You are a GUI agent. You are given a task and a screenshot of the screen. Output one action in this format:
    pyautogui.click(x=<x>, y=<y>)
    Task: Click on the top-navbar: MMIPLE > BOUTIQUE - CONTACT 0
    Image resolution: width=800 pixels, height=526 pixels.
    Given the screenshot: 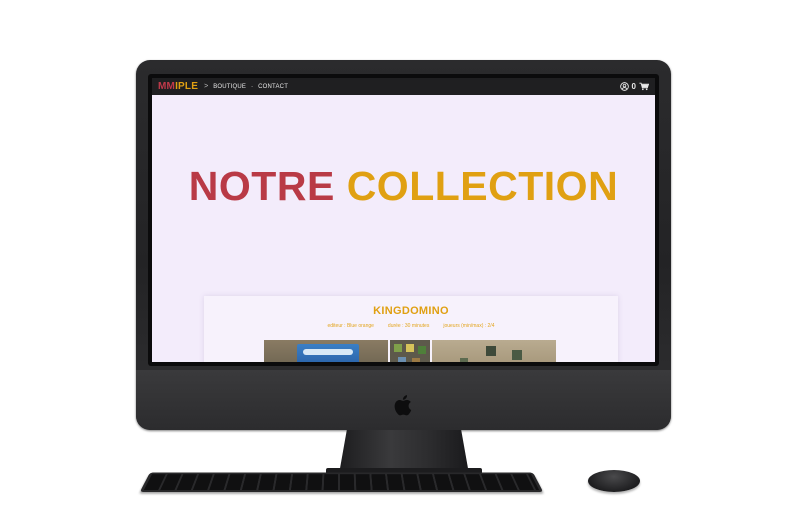 What is the action you would take?
    pyautogui.click(x=403, y=86)
    